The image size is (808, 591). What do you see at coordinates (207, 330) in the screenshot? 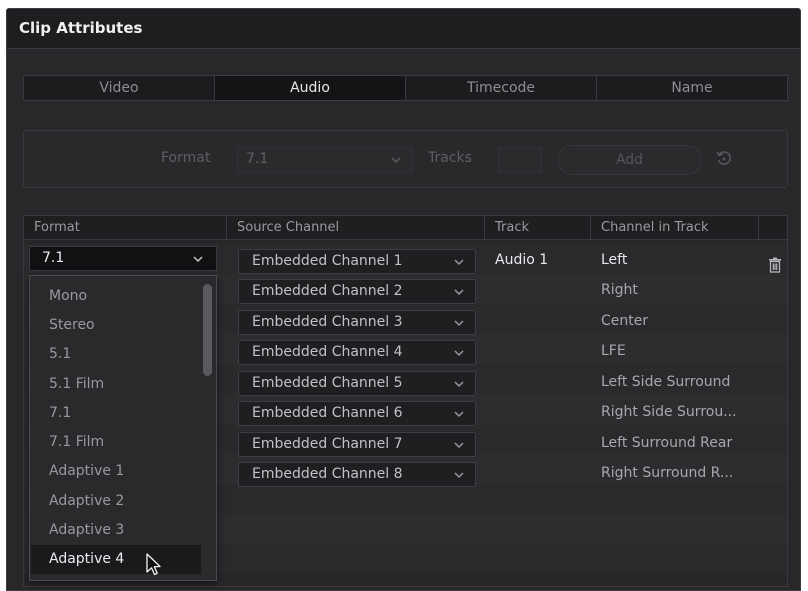
I see `dropdown-scrollbar` at bounding box center [207, 330].